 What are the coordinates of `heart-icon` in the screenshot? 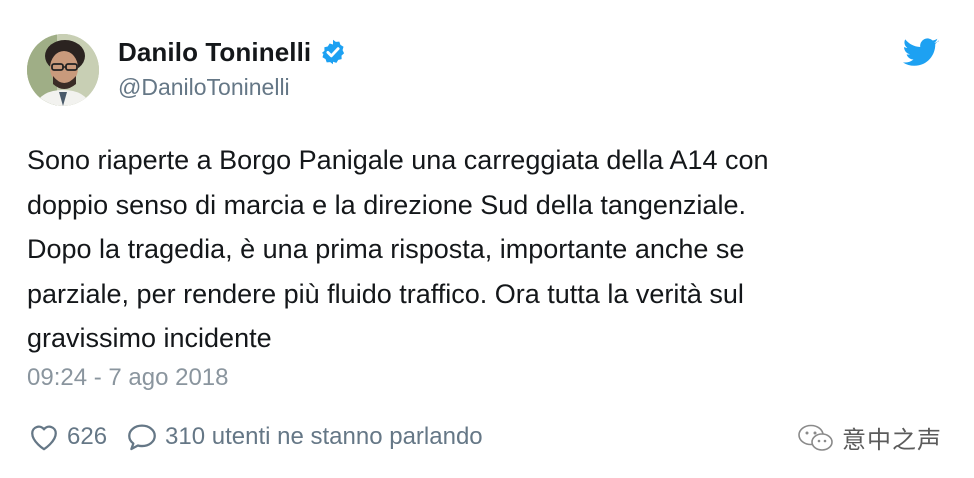 It's located at (44, 437).